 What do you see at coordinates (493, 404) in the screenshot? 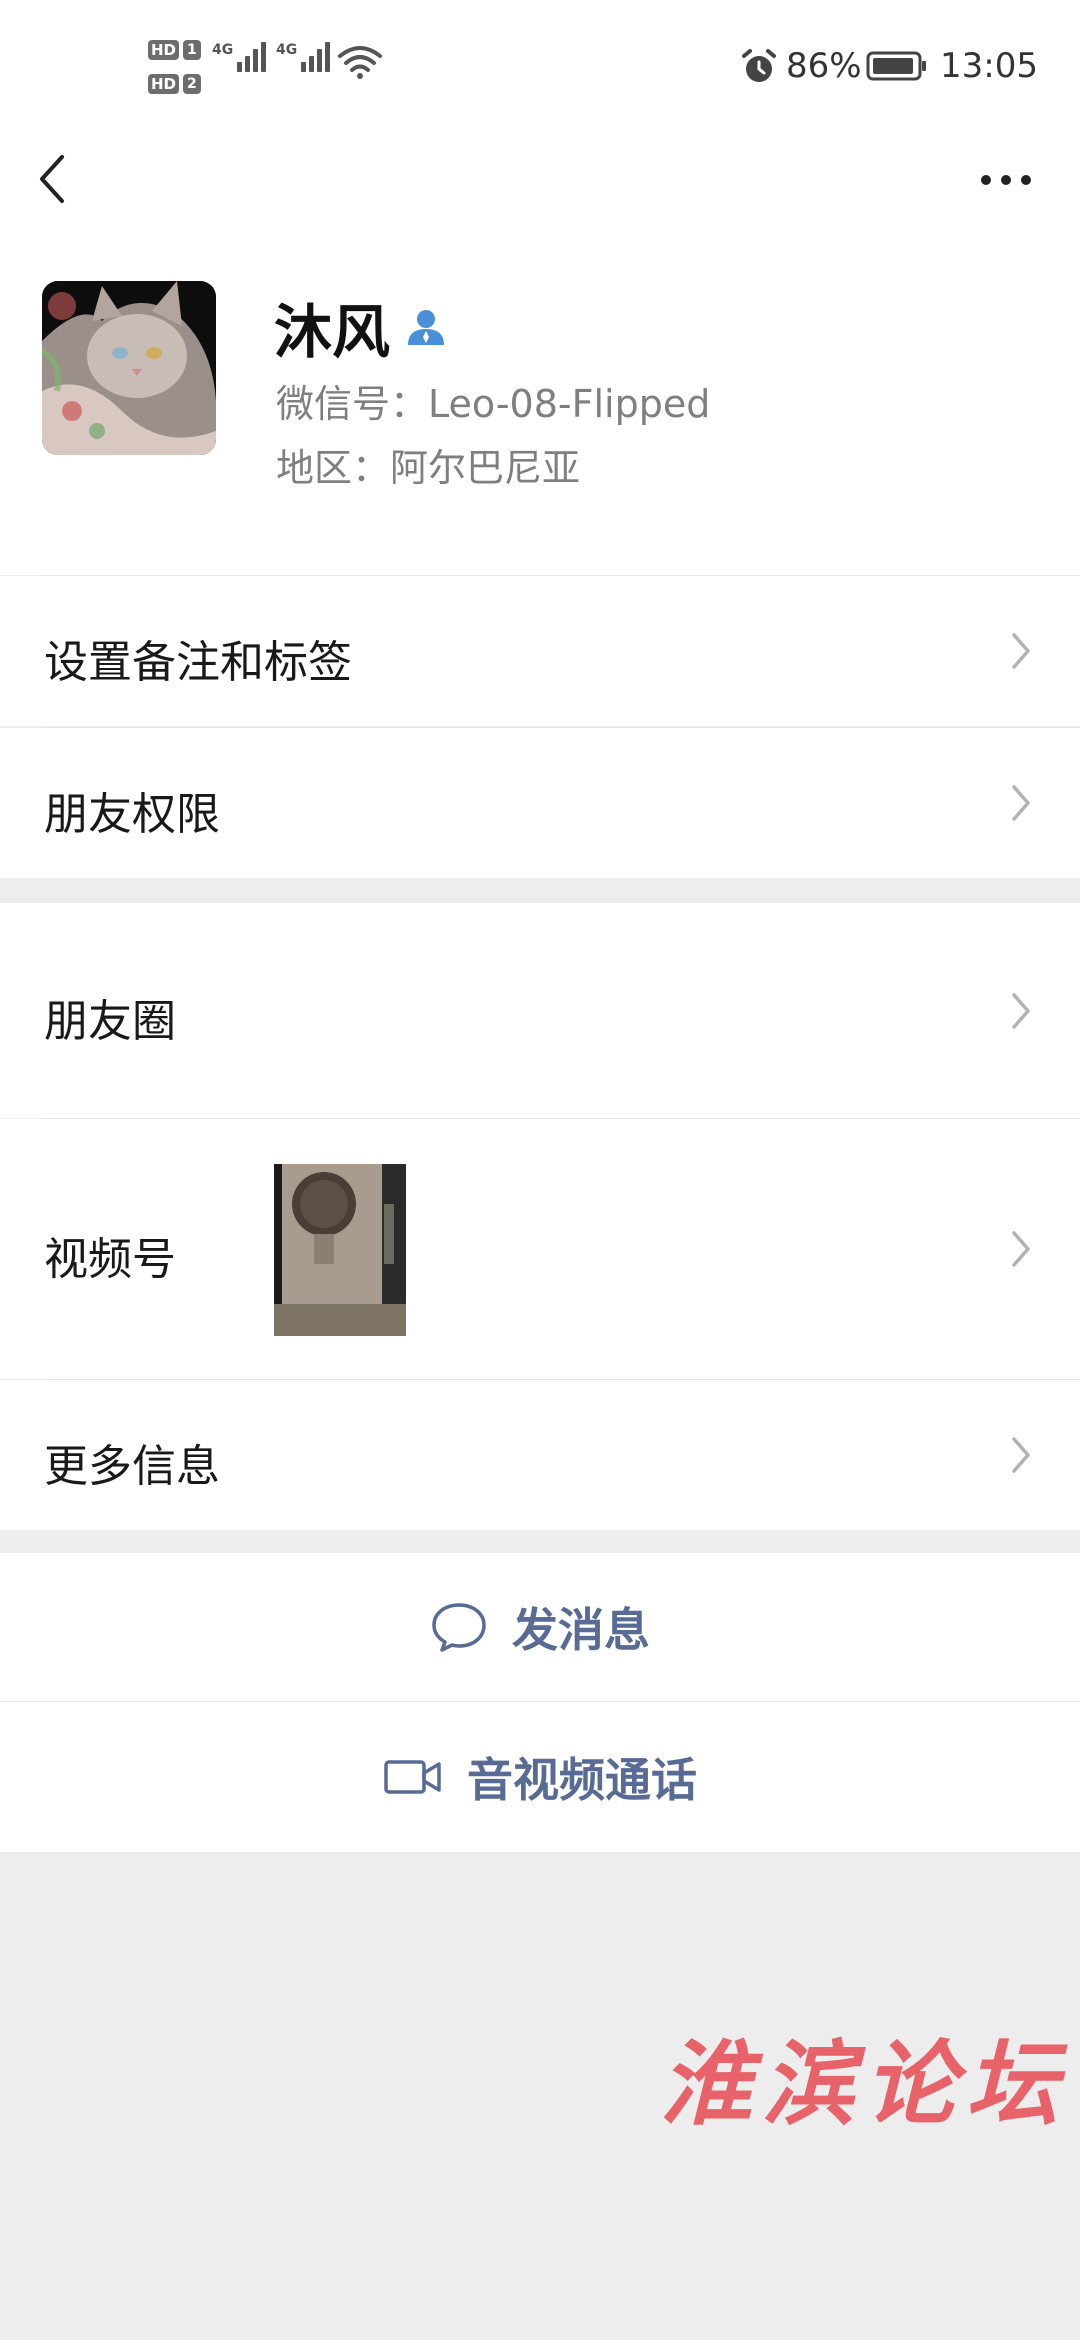
I see `wechat-id: 微信号：Leo-08-Flipped` at bounding box center [493, 404].